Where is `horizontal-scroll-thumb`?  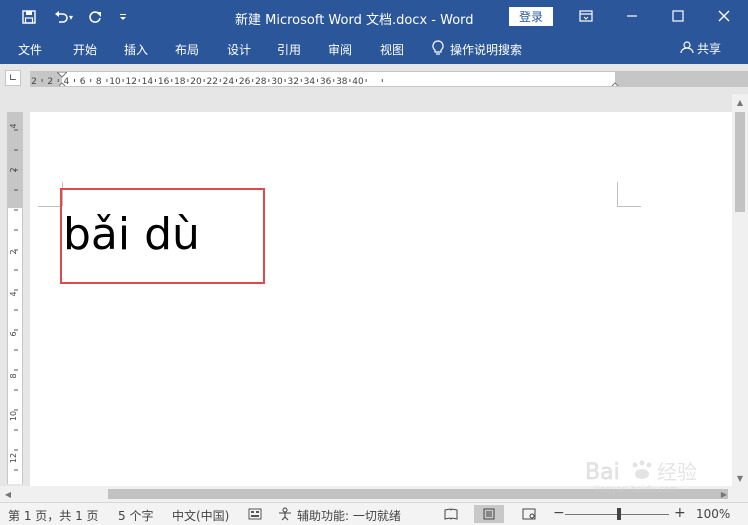 horizontal-scroll-thumb is located at coordinates (418, 494).